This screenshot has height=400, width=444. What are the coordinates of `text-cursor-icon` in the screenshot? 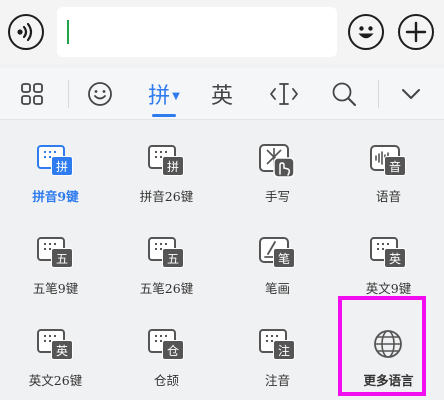 It's located at (284, 94).